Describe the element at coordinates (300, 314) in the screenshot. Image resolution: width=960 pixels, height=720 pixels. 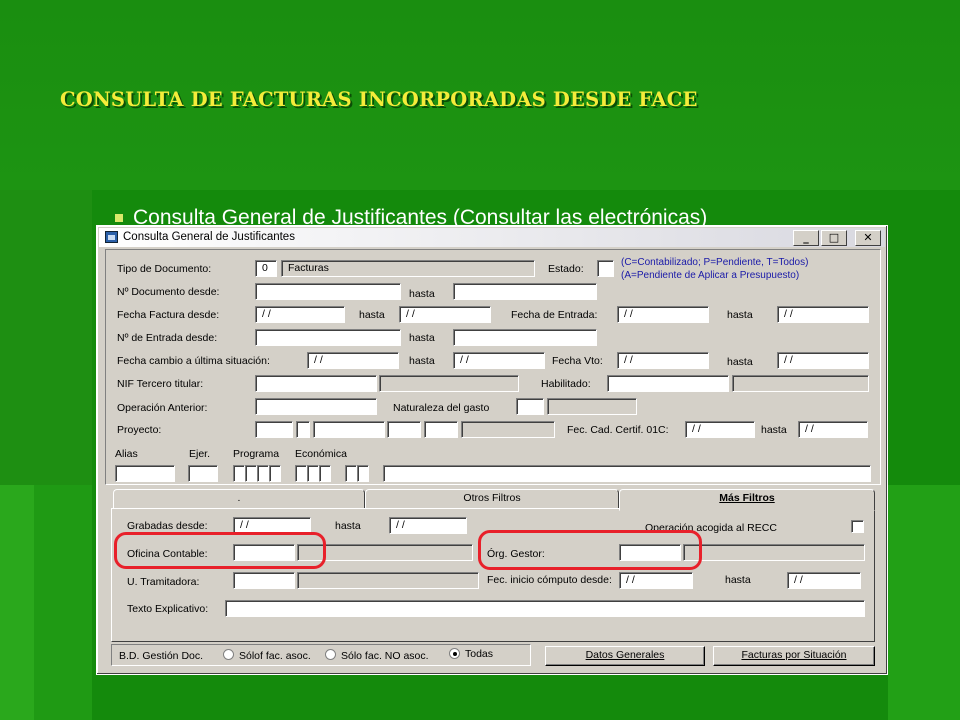
I see `fecha-factura-desde-input: / /` at that location.